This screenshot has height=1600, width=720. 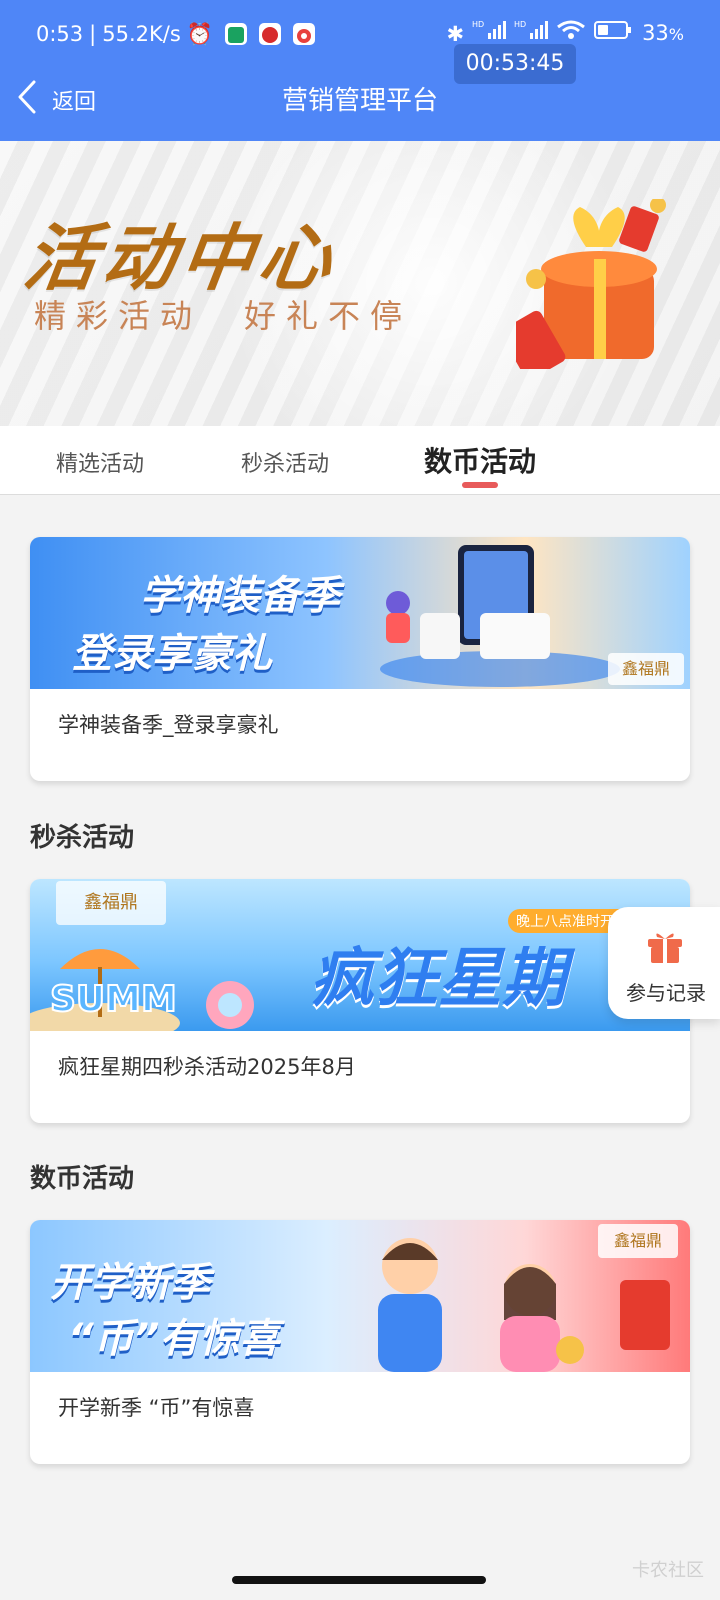 I want to click on banner-subheading: 登录享豪礼, so click(x=172, y=654).